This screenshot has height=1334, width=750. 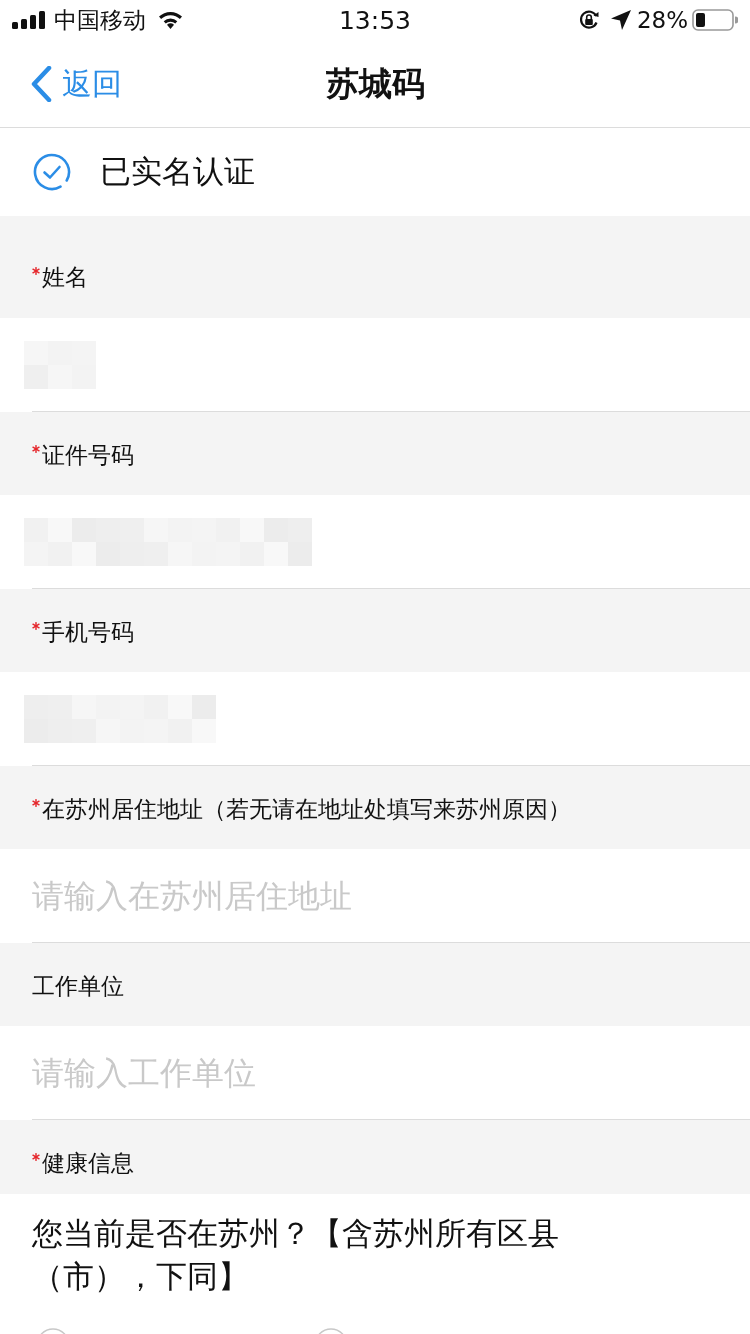 I want to click on question-text: 您当前是否在苏州？【含苏州所有区县（市），下同】, so click(x=295, y=1255).